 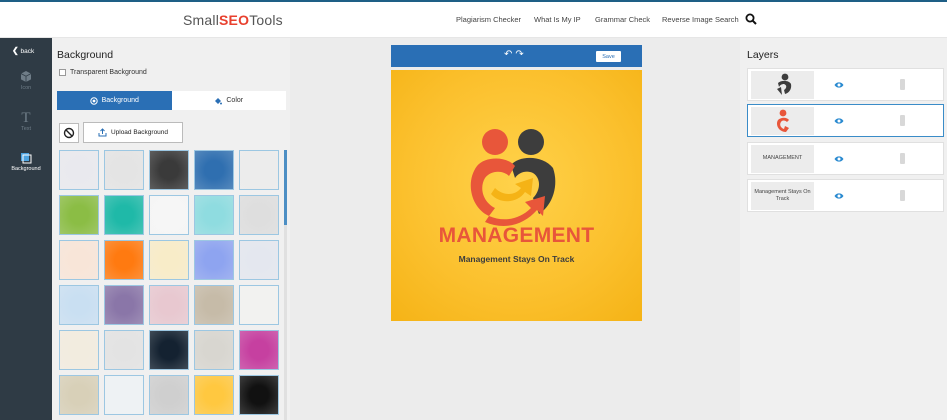 What do you see at coordinates (751, 19) in the screenshot?
I see `search-icon` at bounding box center [751, 19].